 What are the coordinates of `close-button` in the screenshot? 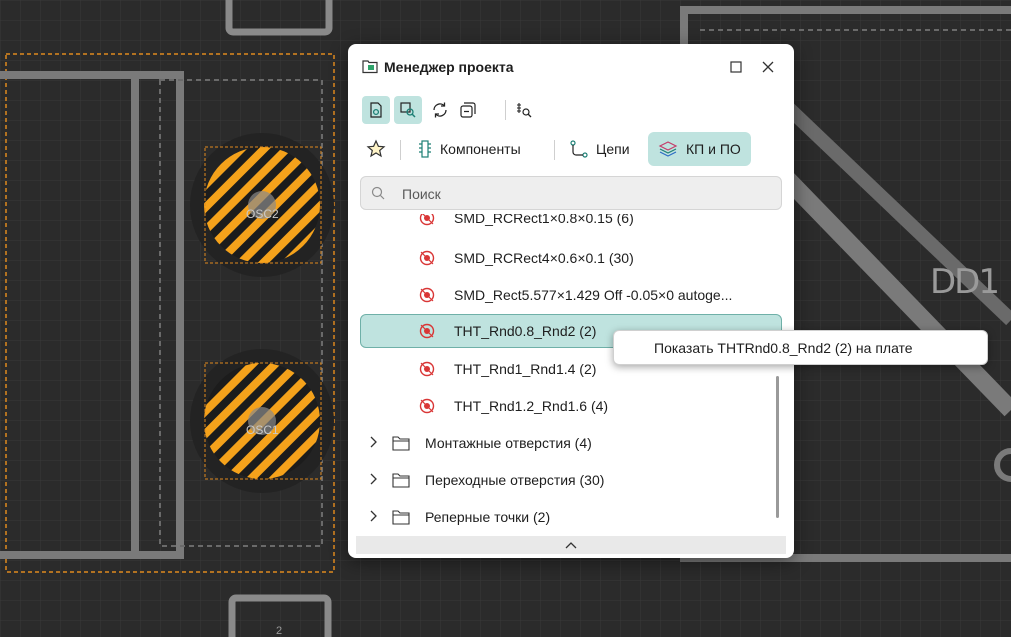 It's located at (768, 67).